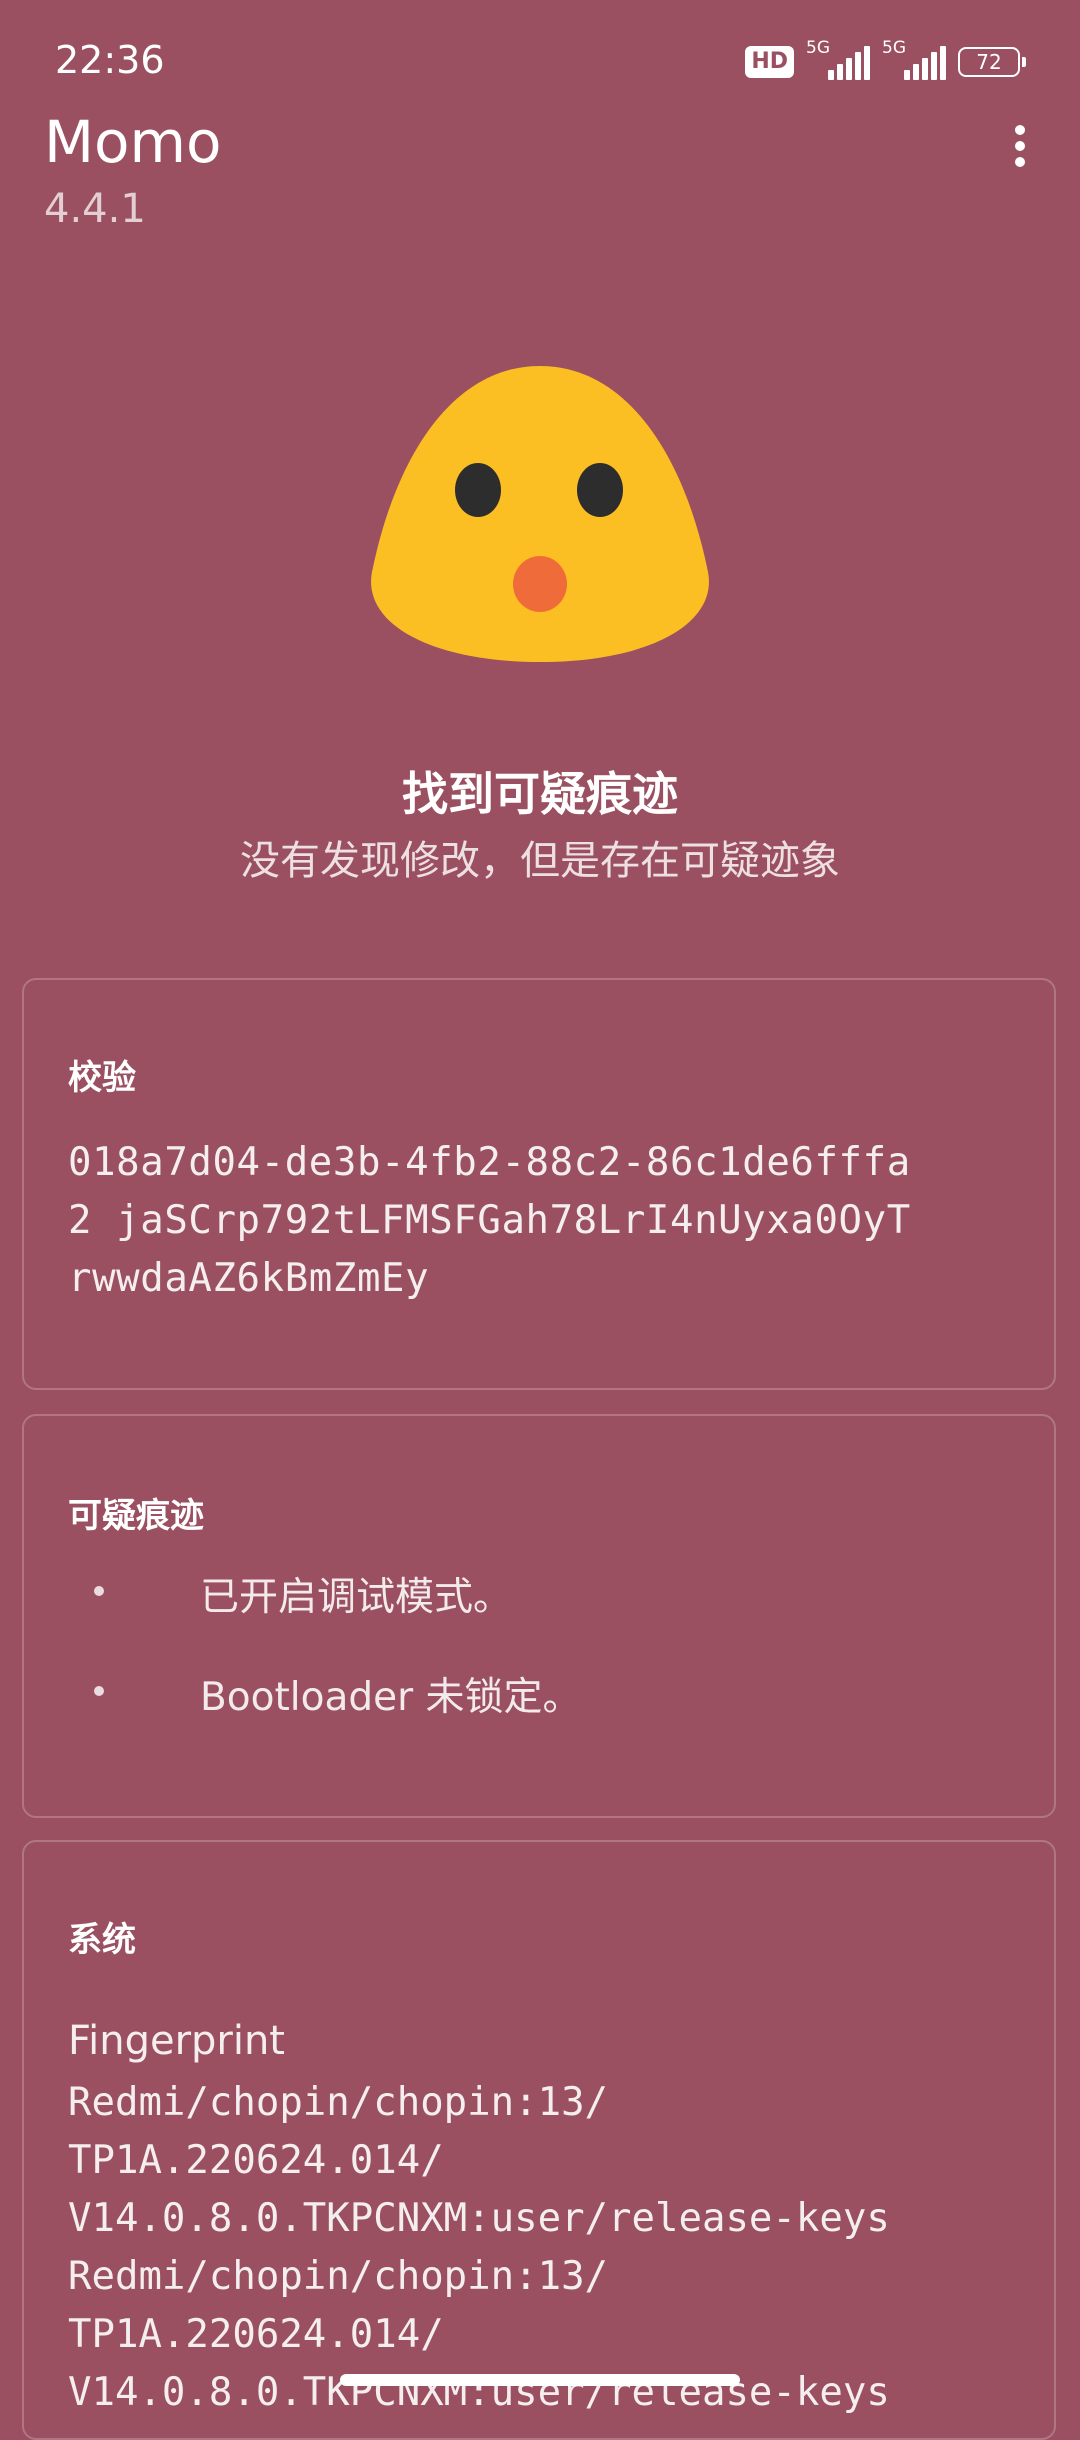 This screenshot has height=2440, width=1080. I want to click on status-time: 22:36, so click(110, 60).